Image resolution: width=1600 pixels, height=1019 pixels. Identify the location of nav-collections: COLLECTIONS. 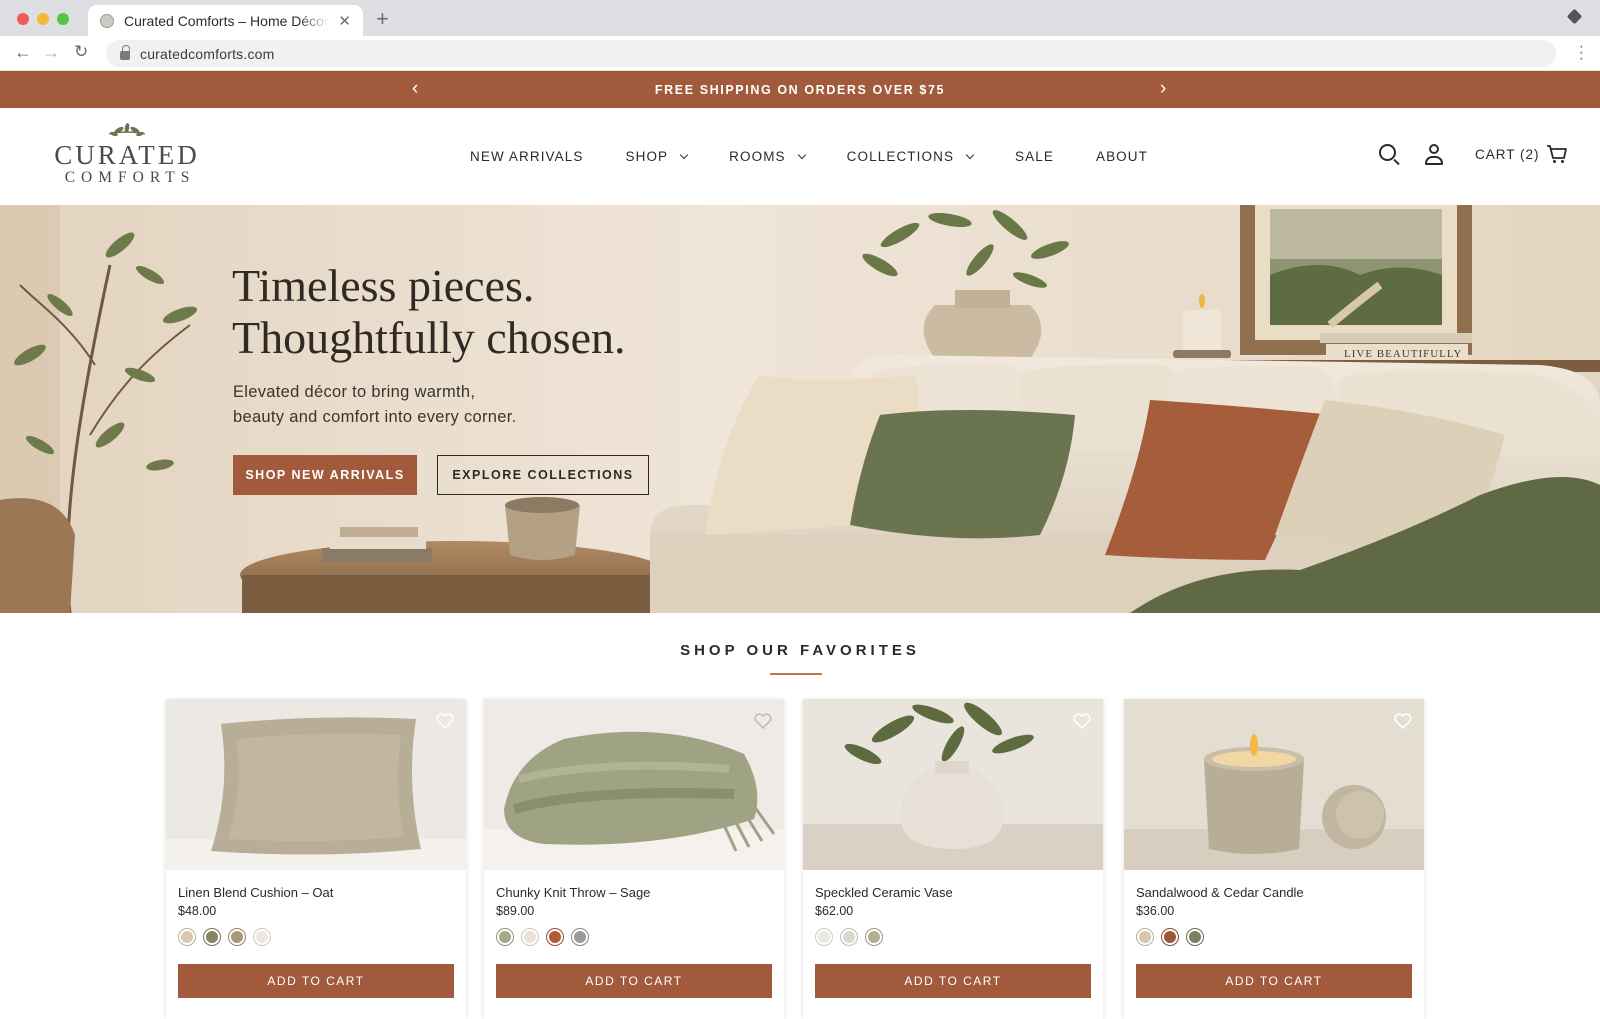
(910, 156).